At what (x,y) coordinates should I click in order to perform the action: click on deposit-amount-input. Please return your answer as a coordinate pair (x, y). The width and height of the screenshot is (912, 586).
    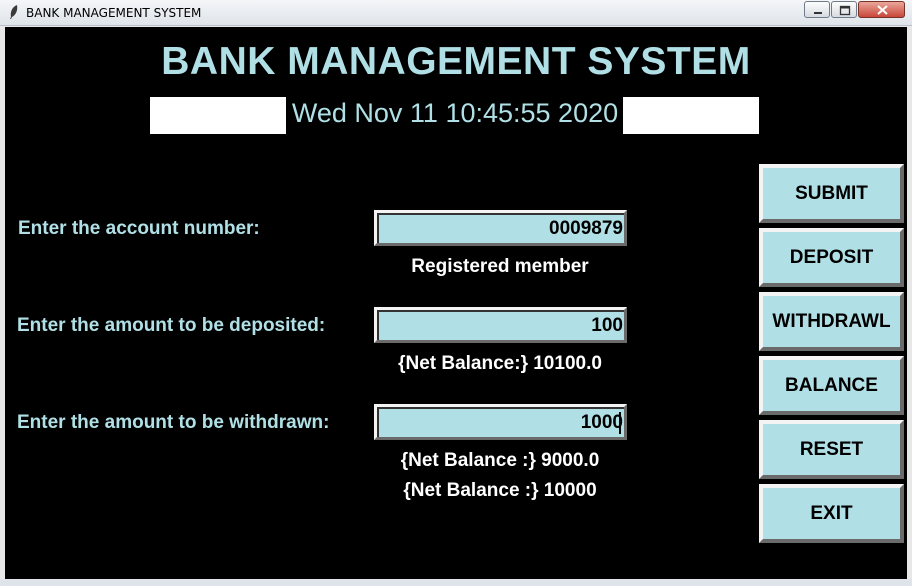
    Looking at the image, I should click on (502, 325).